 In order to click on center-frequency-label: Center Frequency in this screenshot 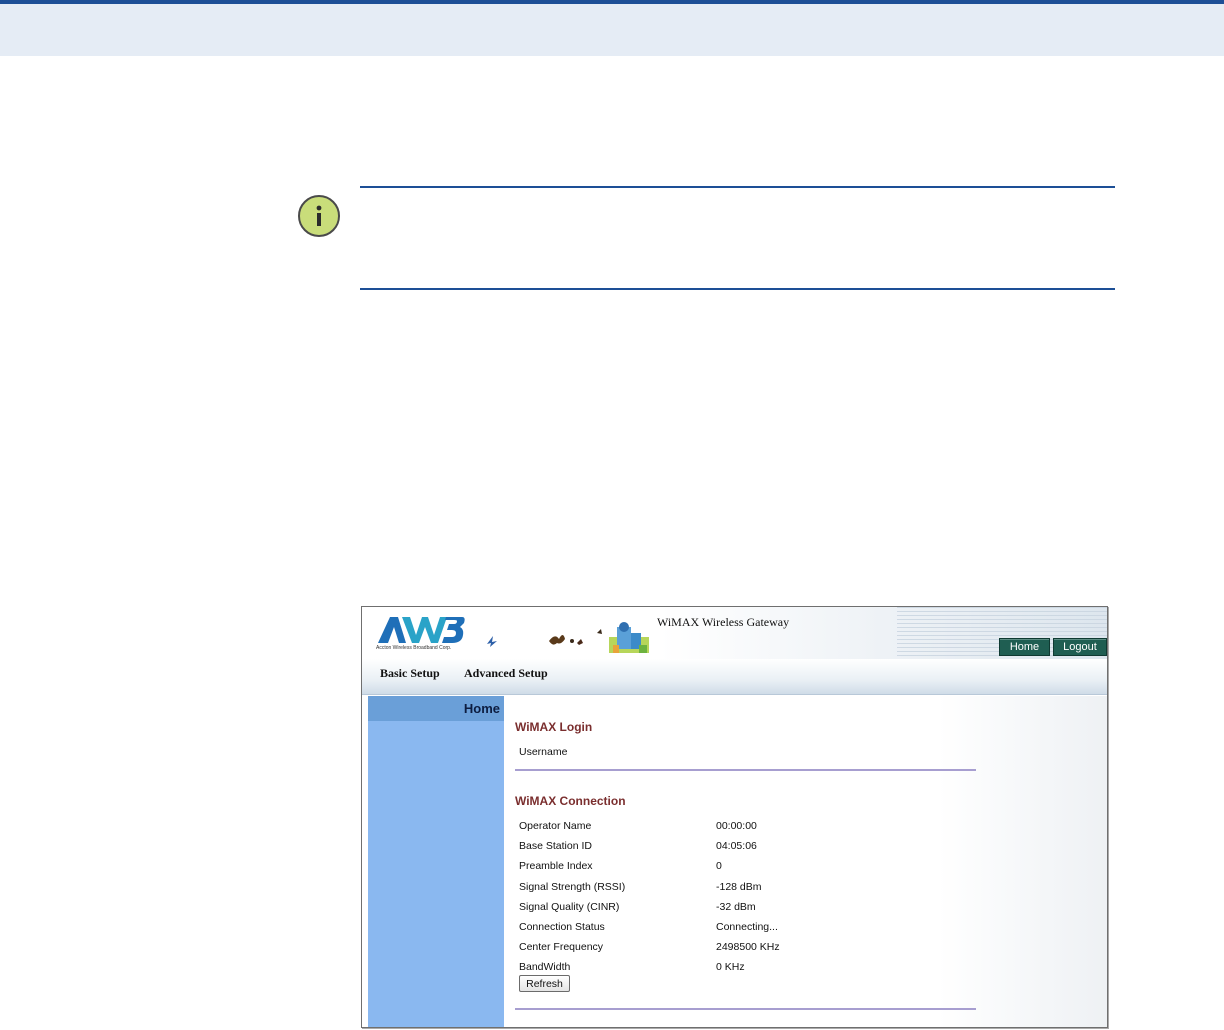, I will do `click(561, 947)`.